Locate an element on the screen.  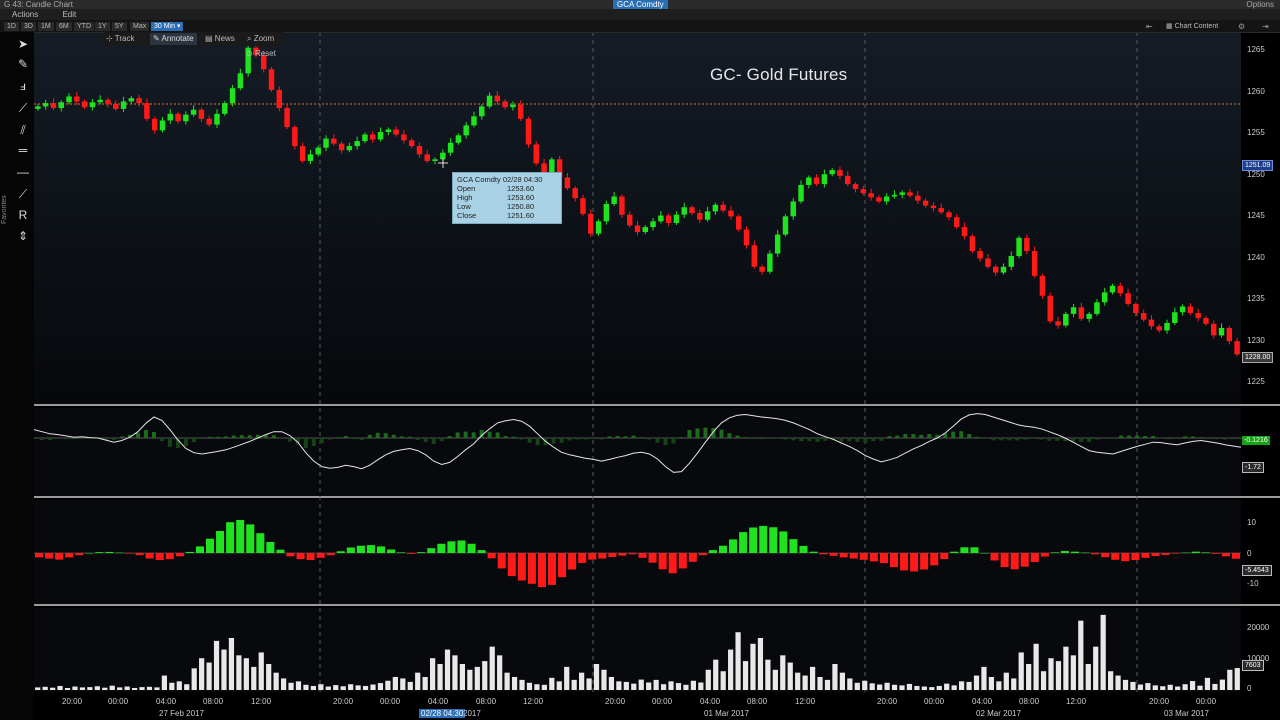
pen-icon: ✎ is located at coordinates (23, 64).